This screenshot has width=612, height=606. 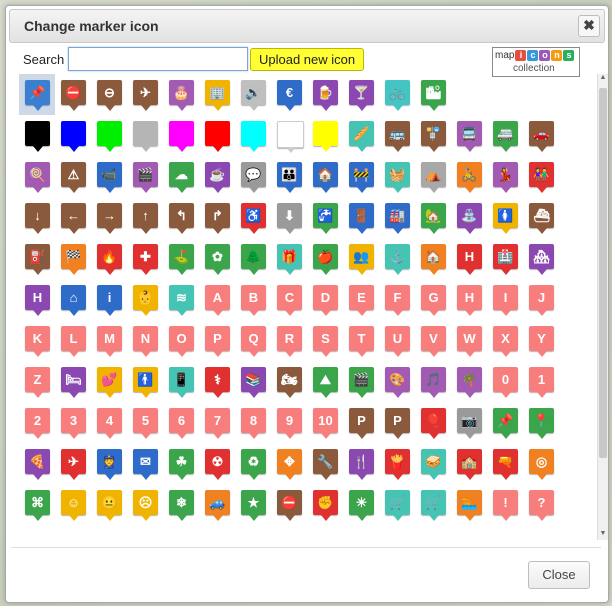 What do you see at coordinates (505, 217) in the screenshot?
I see `icon-option: 🚺` at bounding box center [505, 217].